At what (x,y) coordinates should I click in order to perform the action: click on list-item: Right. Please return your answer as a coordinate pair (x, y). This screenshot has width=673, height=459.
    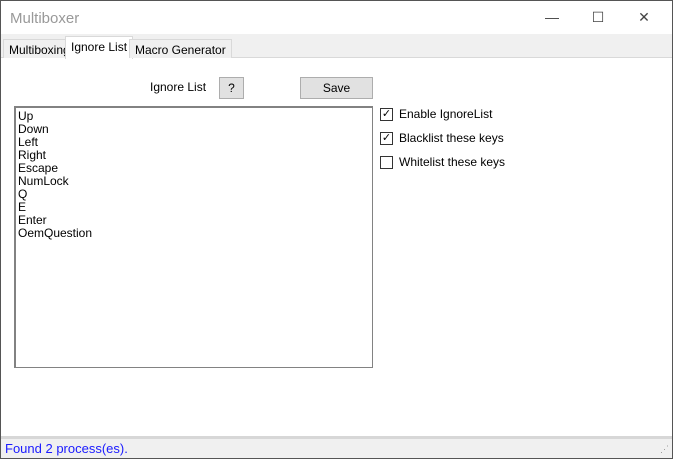
    Looking at the image, I should click on (32, 155).